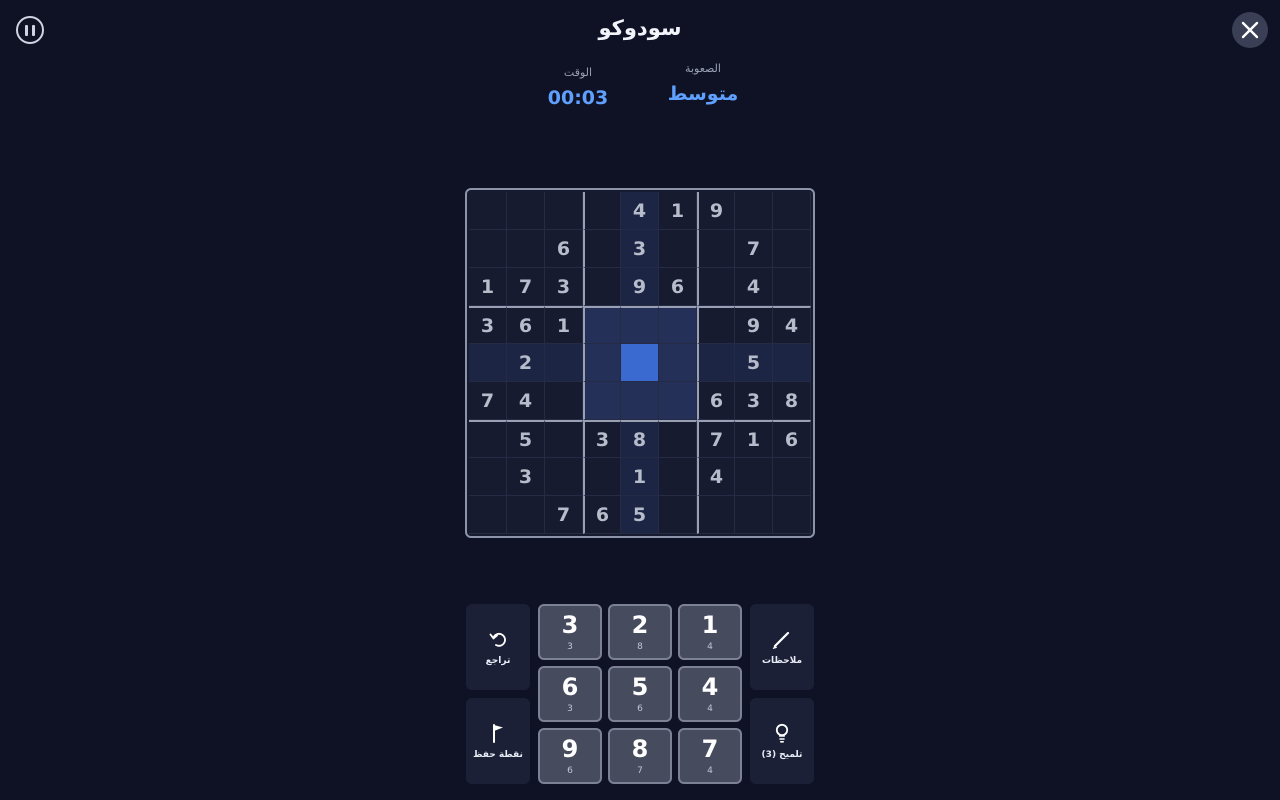  I want to click on sudoku-cell-r2-c1, so click(488, 249).